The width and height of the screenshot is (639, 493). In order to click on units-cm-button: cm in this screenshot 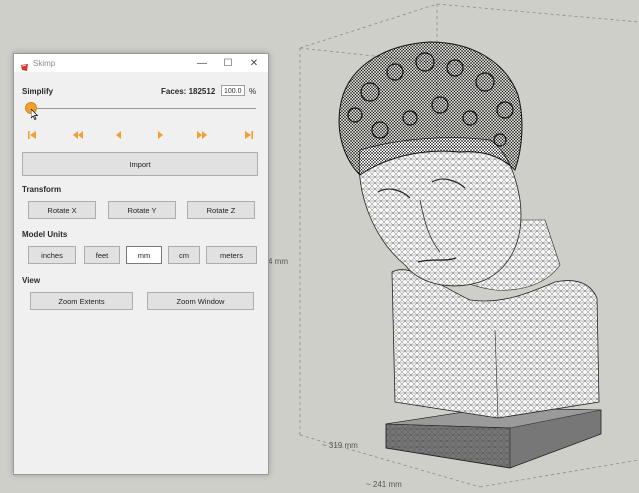, I will do `click(184, 255)`.